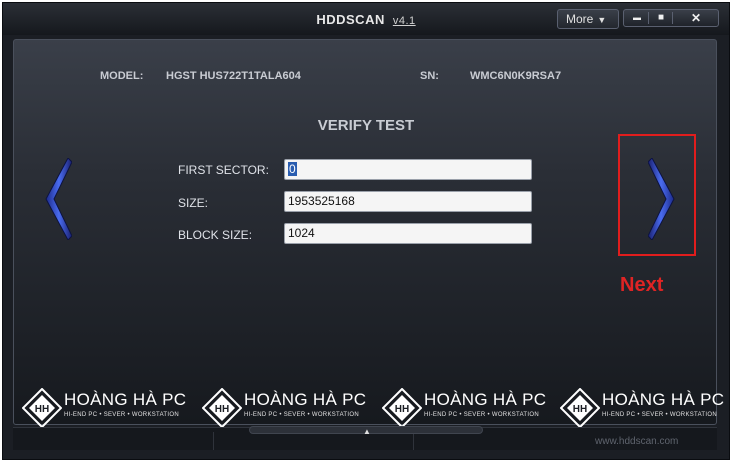 Image resolution: width=734 pixels, height=465 pixels. What do you see at coordinates (657, 195) in the screenshot?
I see `next-highlight-box` at bounding box center [657, 195].